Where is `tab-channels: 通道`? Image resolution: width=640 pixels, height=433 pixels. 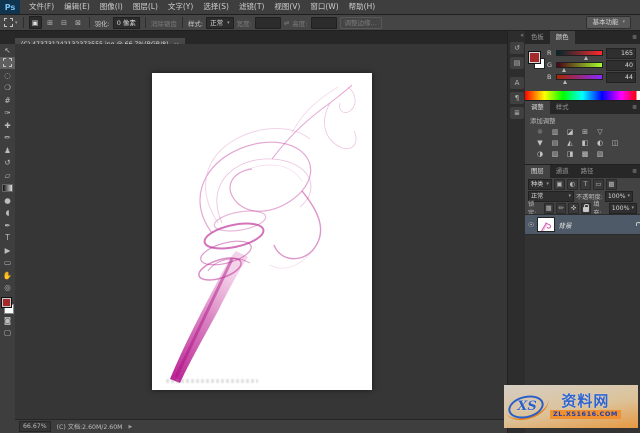
tab-channels: 通道 is located at coordinates (562, 171).